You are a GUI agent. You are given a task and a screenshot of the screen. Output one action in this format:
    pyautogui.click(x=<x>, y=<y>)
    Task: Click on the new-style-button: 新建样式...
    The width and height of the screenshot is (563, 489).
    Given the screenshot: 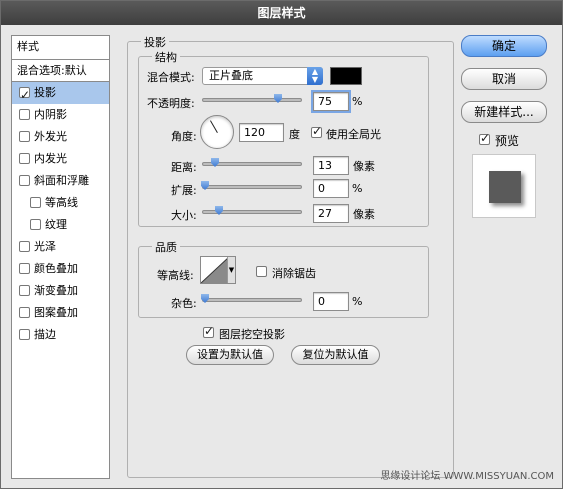 What is the action you would take?
    pyautogui.click(x=504, y=112)
    